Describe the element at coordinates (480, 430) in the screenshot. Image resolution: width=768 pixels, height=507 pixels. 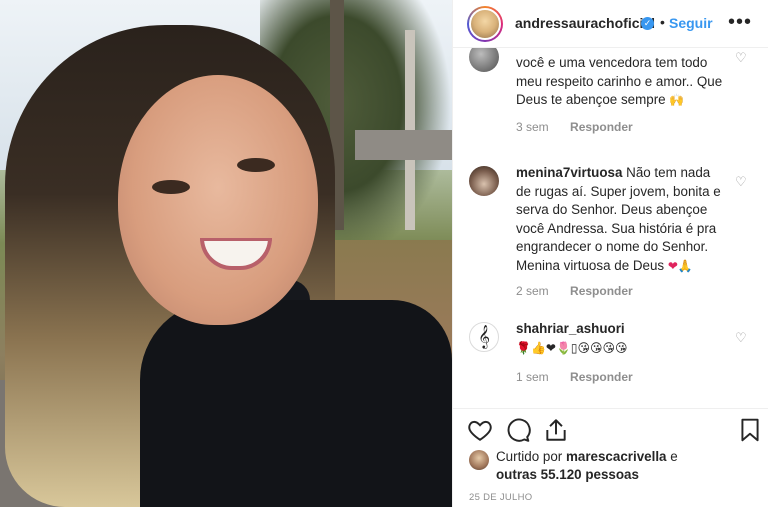
I see `heart-icon` at that location.